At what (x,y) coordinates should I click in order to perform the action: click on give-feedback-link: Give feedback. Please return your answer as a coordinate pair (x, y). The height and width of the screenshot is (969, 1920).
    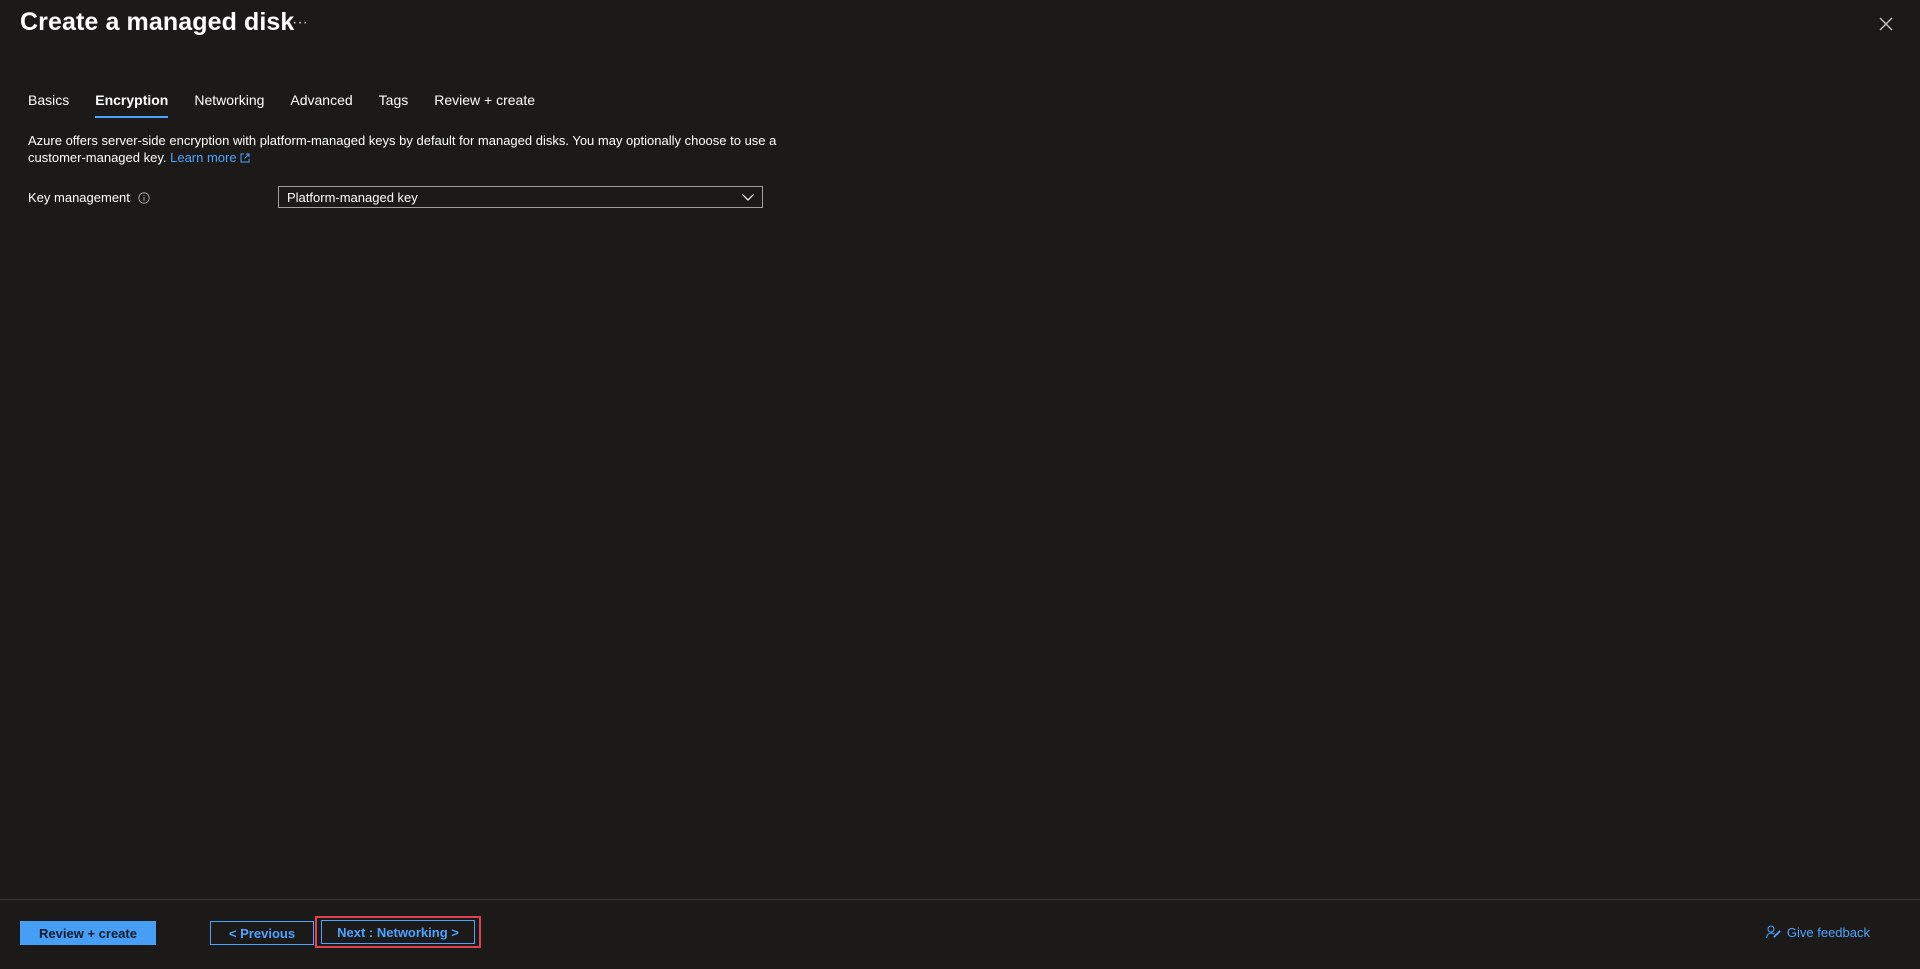
    Looking at the image, I should click on (1817, 932).